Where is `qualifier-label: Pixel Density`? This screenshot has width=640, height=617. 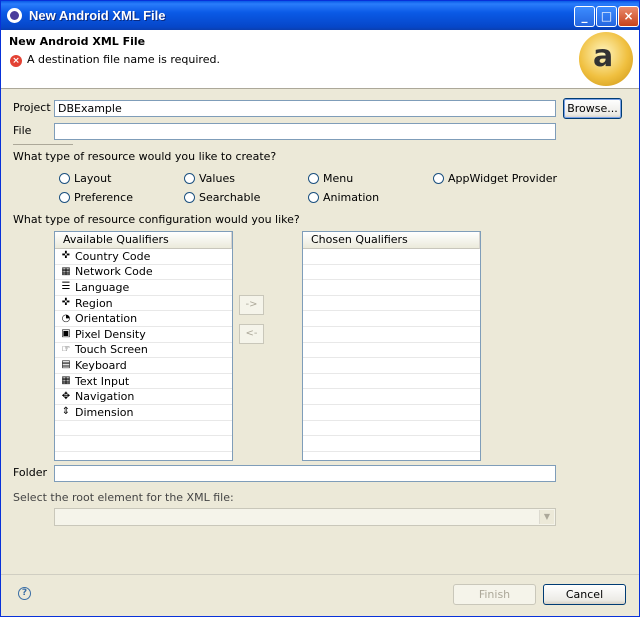
qualifier-label: Pixel Density is located at coordinates (110, 334).